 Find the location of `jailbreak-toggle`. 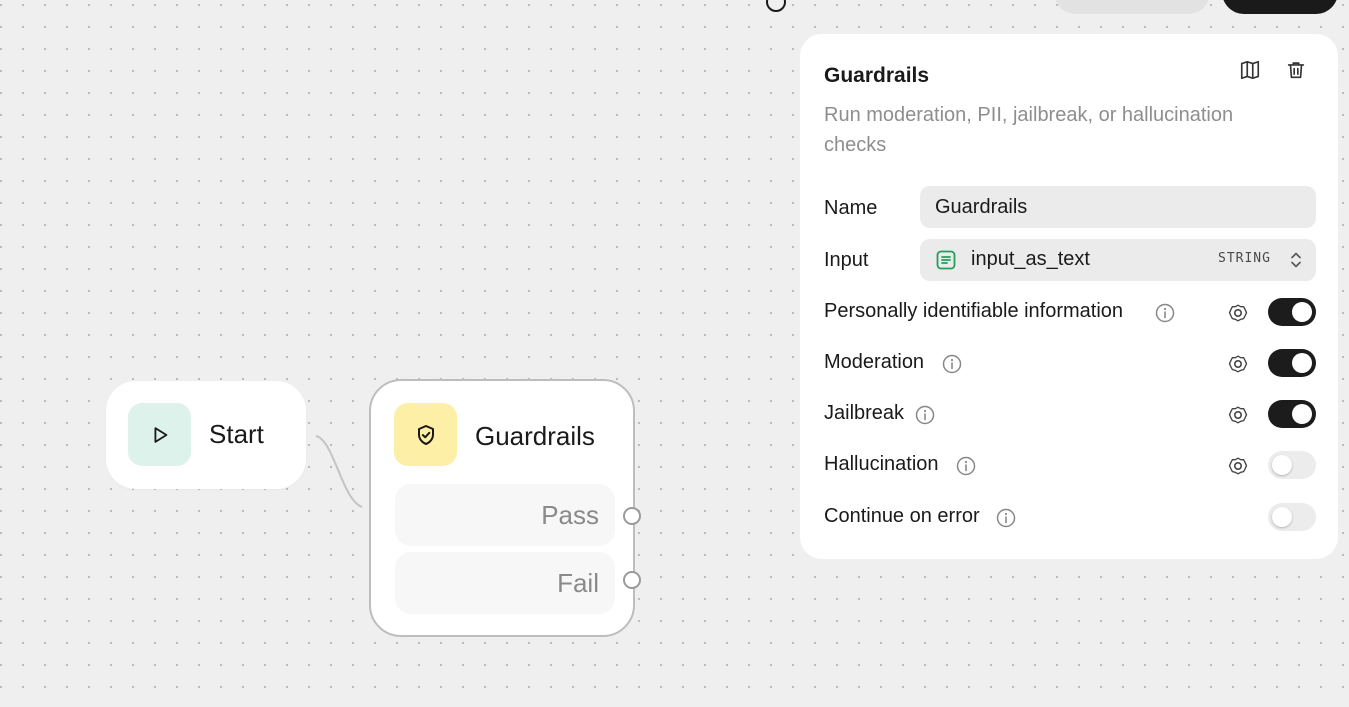

jailbreak-toggle is located at coordinates (1292, 414).